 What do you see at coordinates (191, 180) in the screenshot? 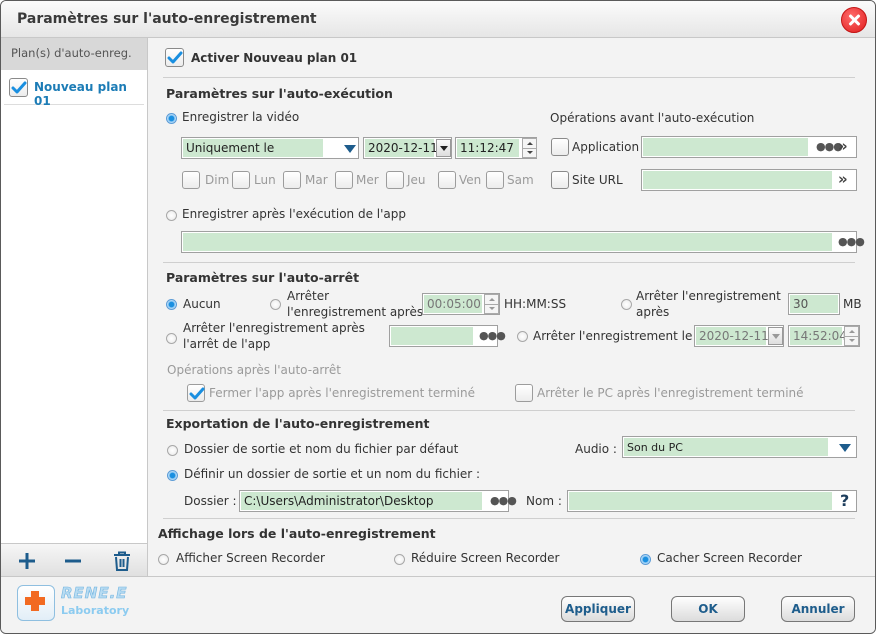
I see `day-checkbox-dim` at bounding box center [191, 180].